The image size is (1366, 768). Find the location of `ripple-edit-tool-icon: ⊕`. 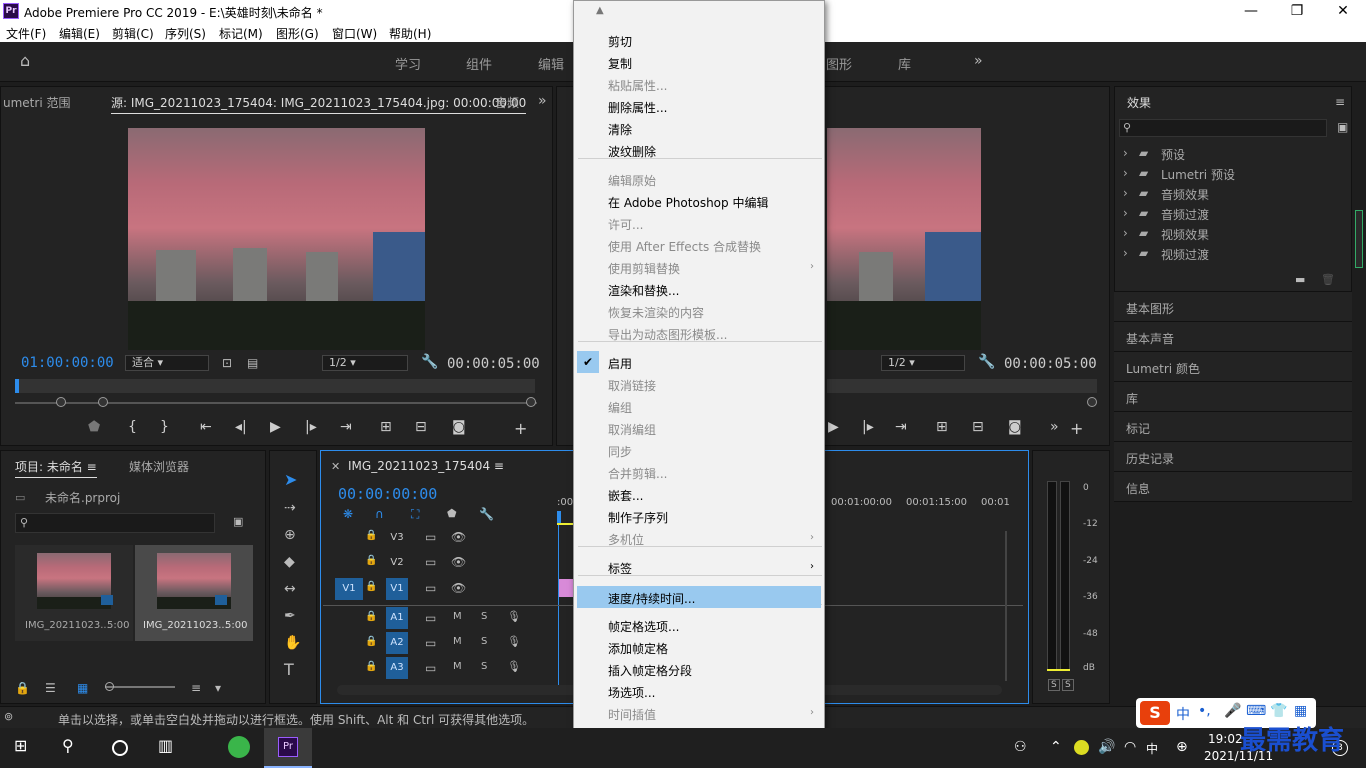

ripple-edit-tool-icon: ⊕ is located at coordinates (290, 535).